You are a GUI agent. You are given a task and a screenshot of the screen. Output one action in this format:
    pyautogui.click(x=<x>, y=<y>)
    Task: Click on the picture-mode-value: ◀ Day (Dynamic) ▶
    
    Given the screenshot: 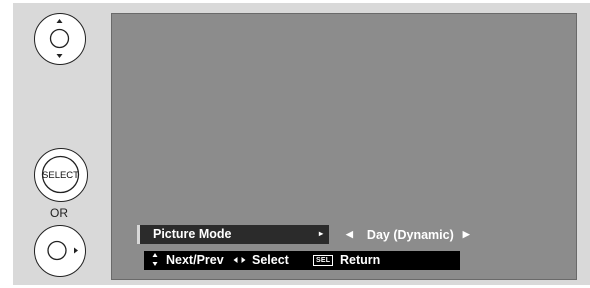 What is the action you would take?
    pyautogui.click(x=408, y=235)
    